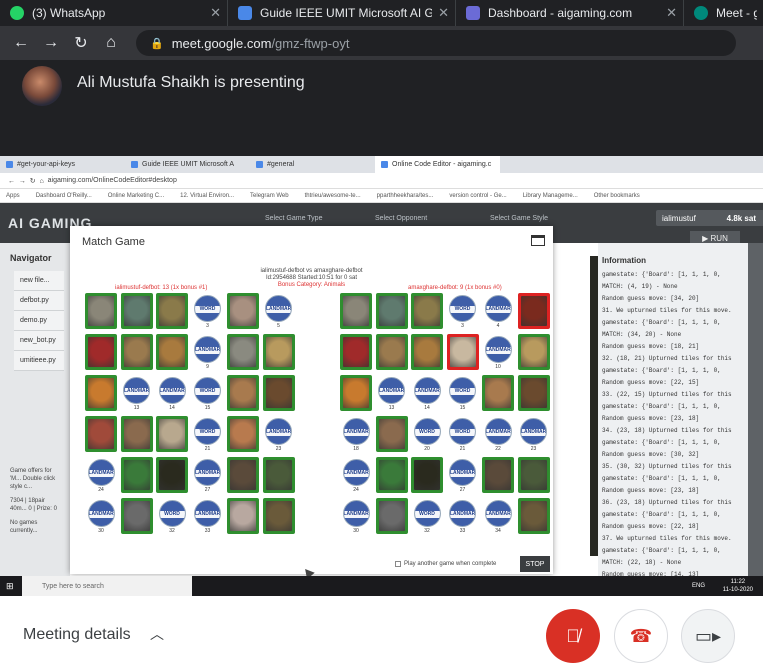  I want to click on tab-whatsapp: (3) WhatsApp ✕, so click(114, 13).